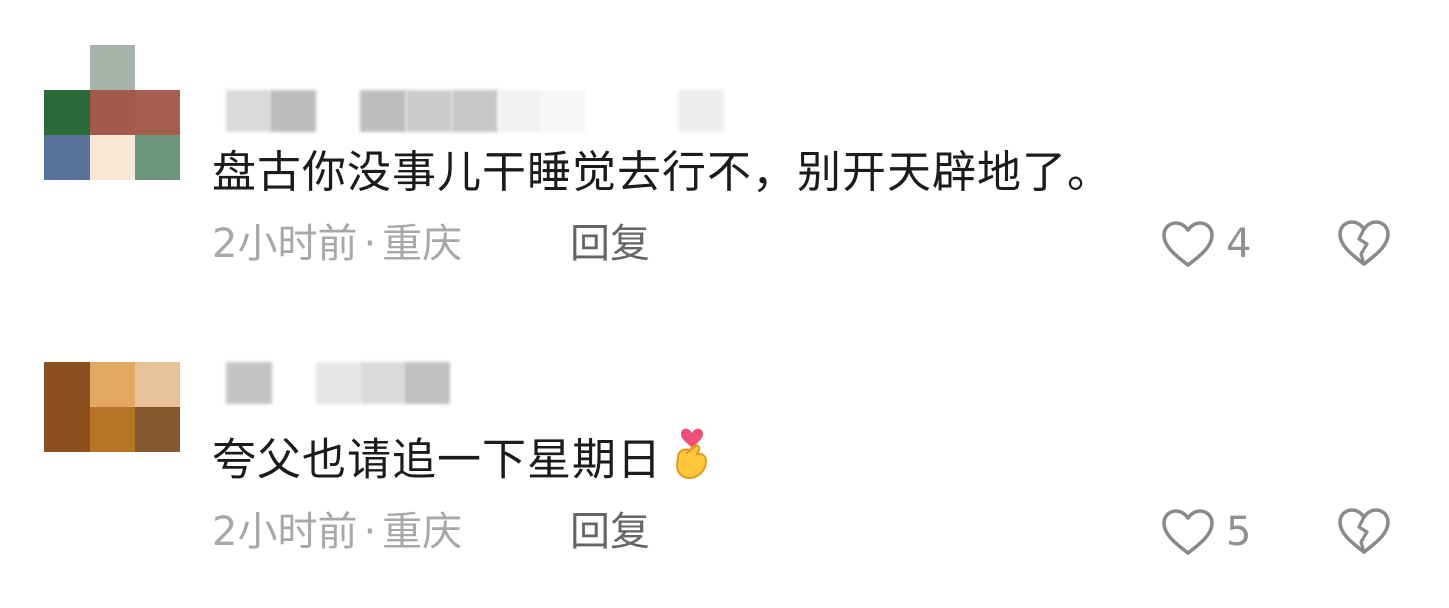  I want to click on comment-text: 盘古你没事儿干睡觉去行不，别开天辟地了。, so click(662, 172).